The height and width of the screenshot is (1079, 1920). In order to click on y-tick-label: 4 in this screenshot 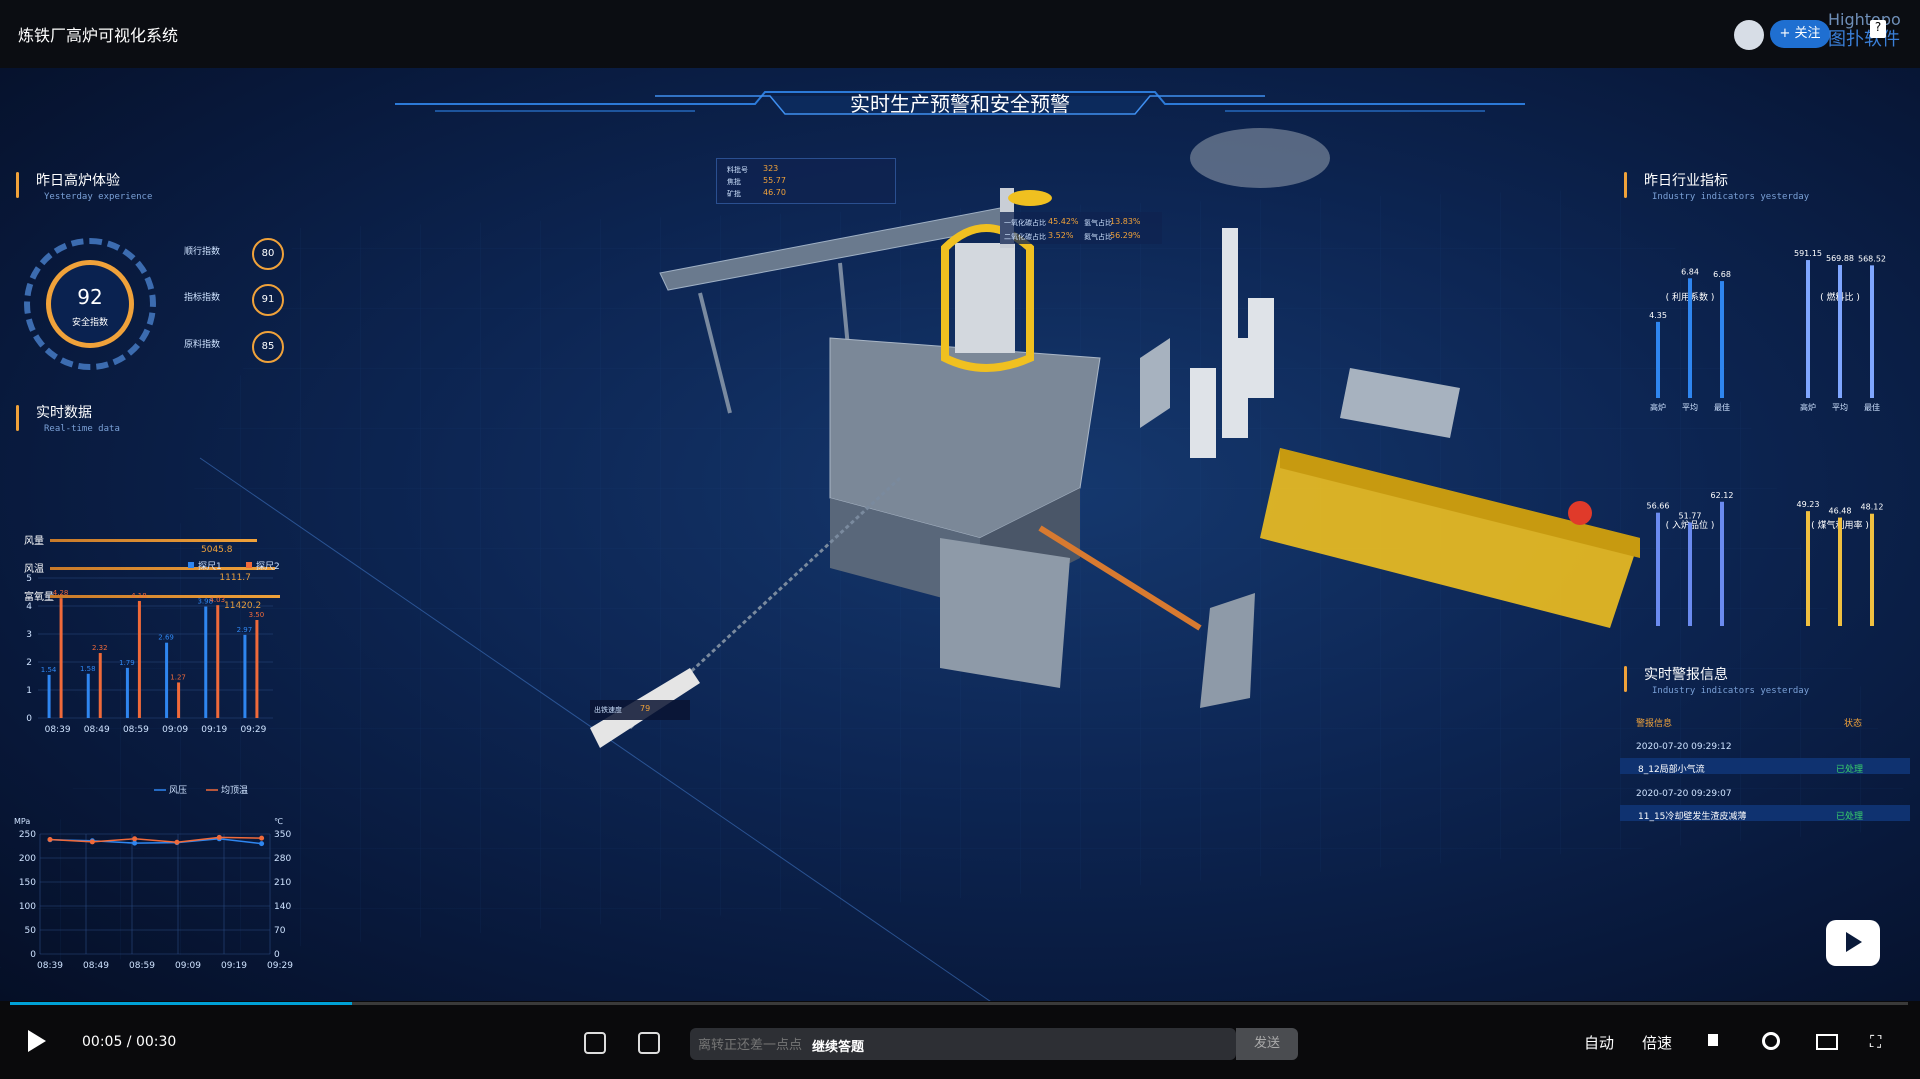, I will do `click(29, 607)`.